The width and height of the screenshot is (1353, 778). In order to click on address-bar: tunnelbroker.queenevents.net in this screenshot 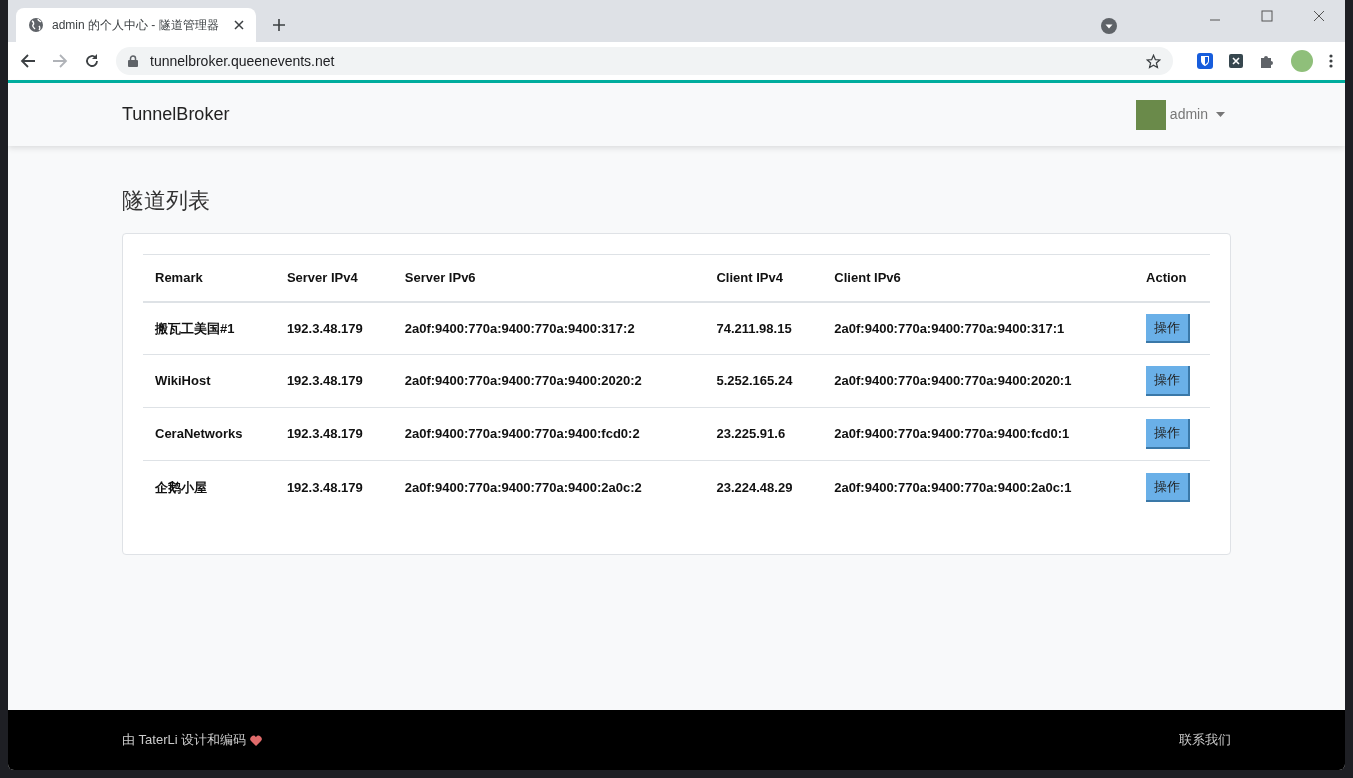, I will do `click(644, 61)`.